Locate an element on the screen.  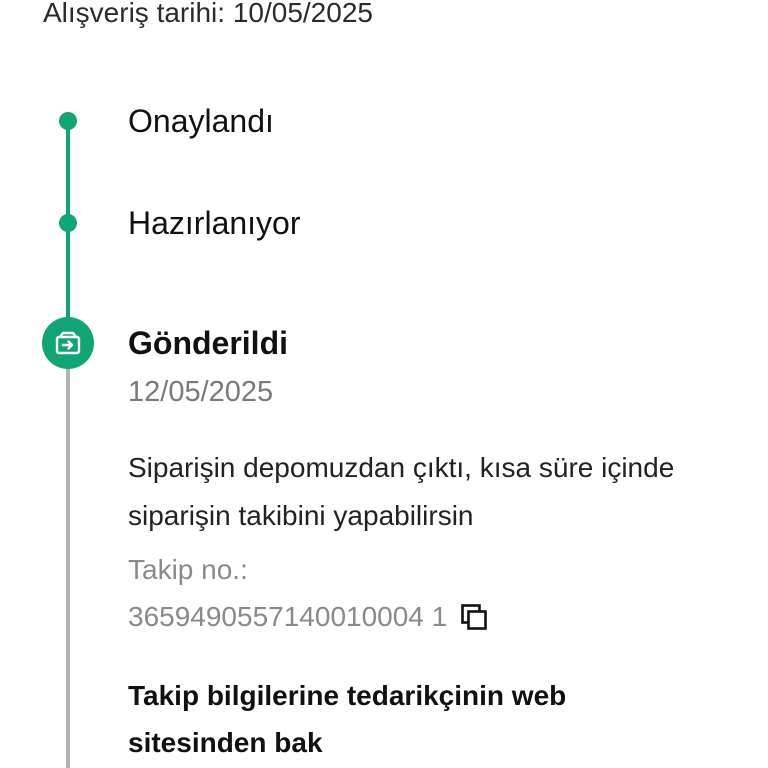
tracking-number: 3659490557140010004 1 is located at coordinates (288, 616).